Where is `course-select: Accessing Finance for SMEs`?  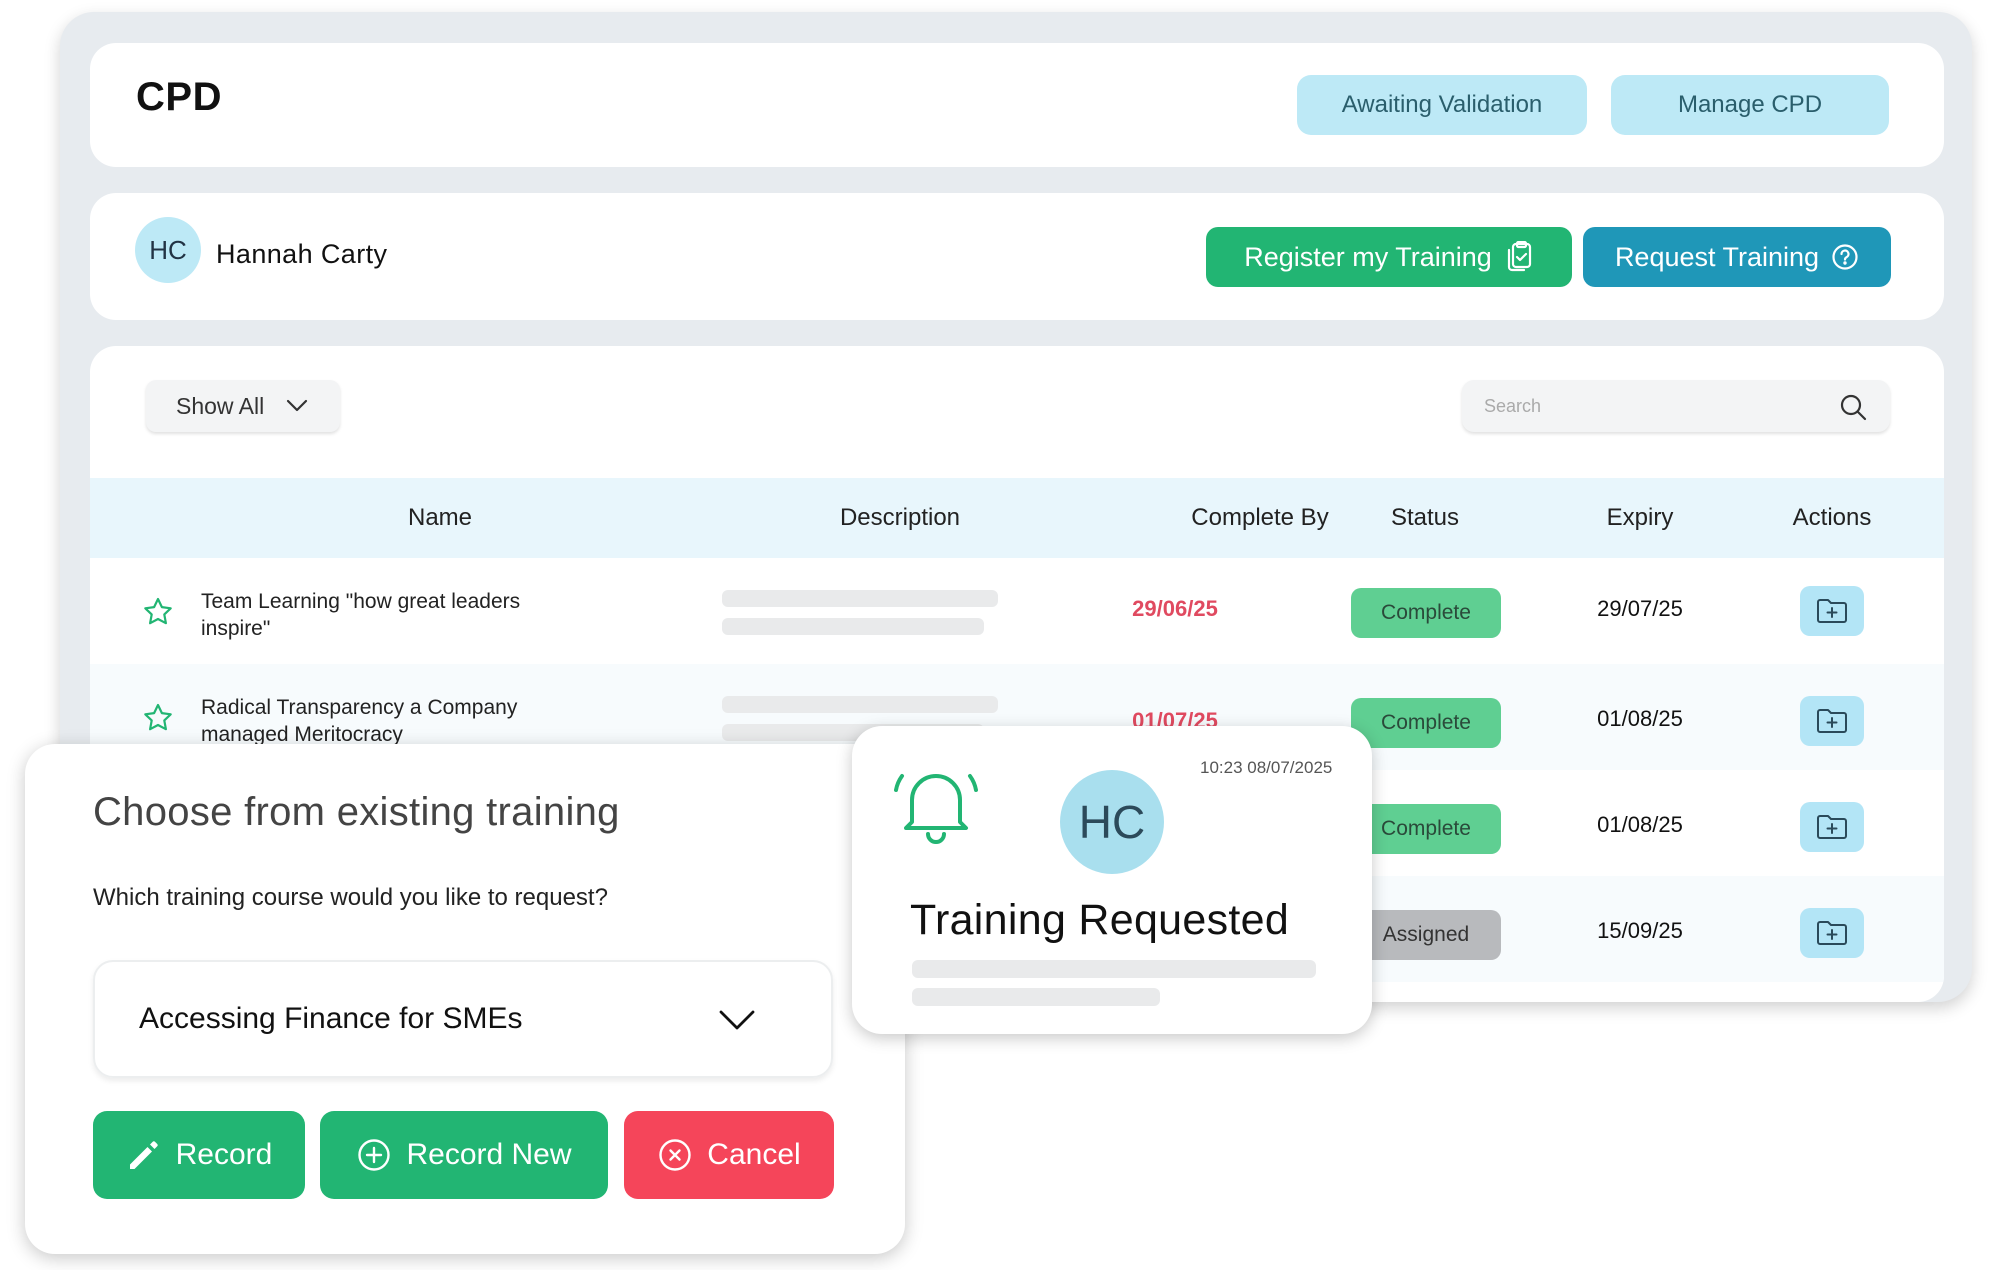 course-select: Accessing Finance for SMEs is located at coordinates (463, 1019).